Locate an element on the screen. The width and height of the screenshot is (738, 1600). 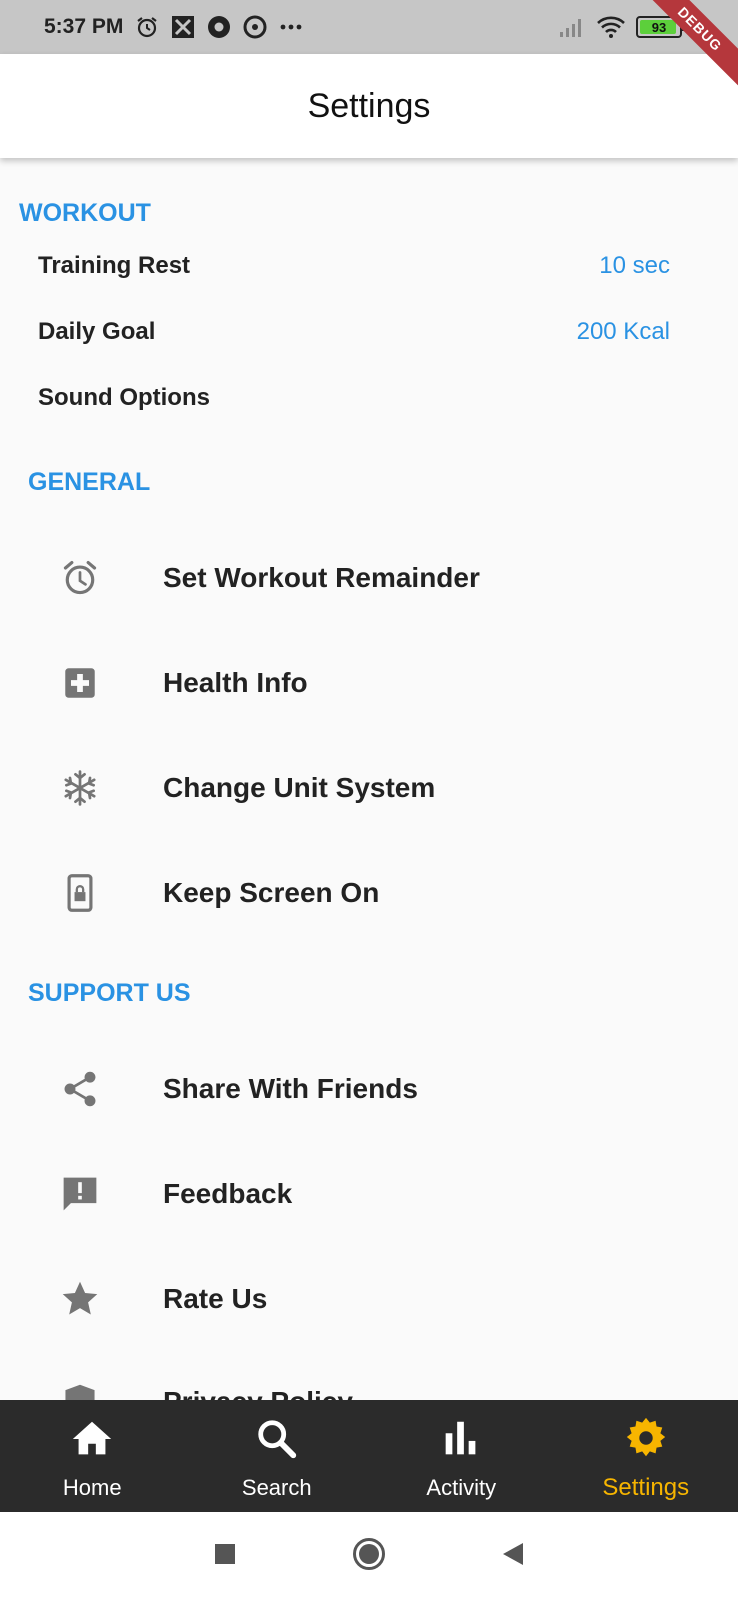
setting-label: Health Info is located at coordinates (235, 682).